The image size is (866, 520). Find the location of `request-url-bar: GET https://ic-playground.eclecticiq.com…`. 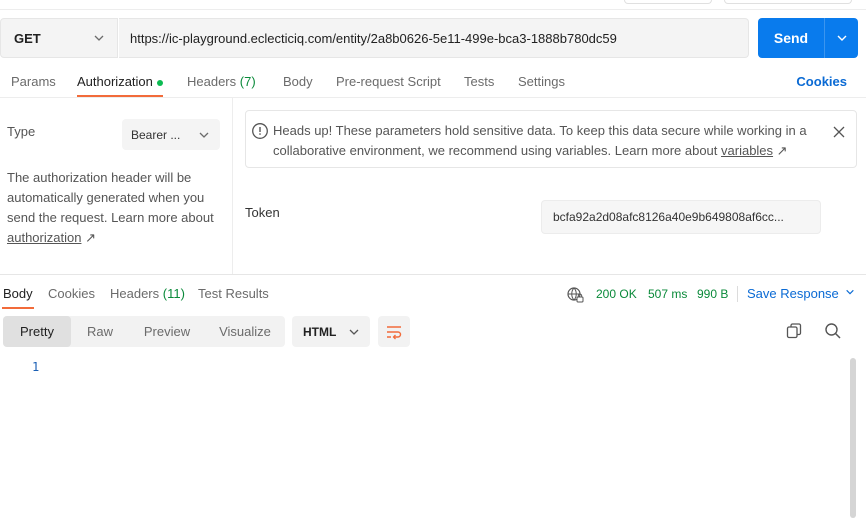

request-url-bar: GET https://ic-playground.eclecticiq.com… is located at coordinates (433, 38).